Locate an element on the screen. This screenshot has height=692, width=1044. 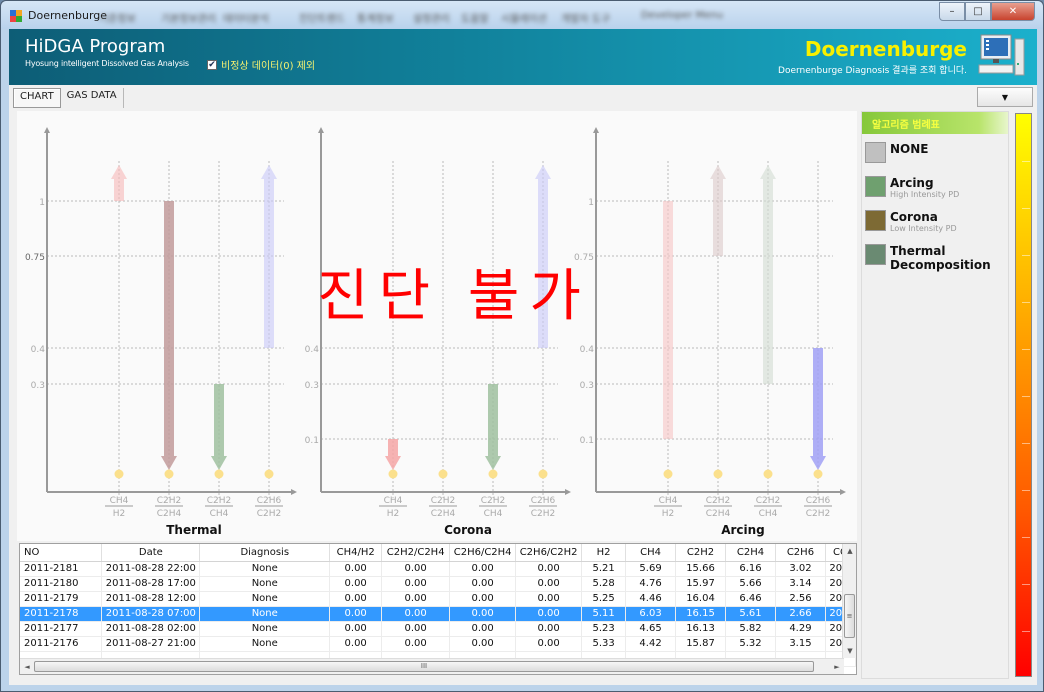
scroll-left-arrow-icon: ◄ is located at coordinates (27, 666).